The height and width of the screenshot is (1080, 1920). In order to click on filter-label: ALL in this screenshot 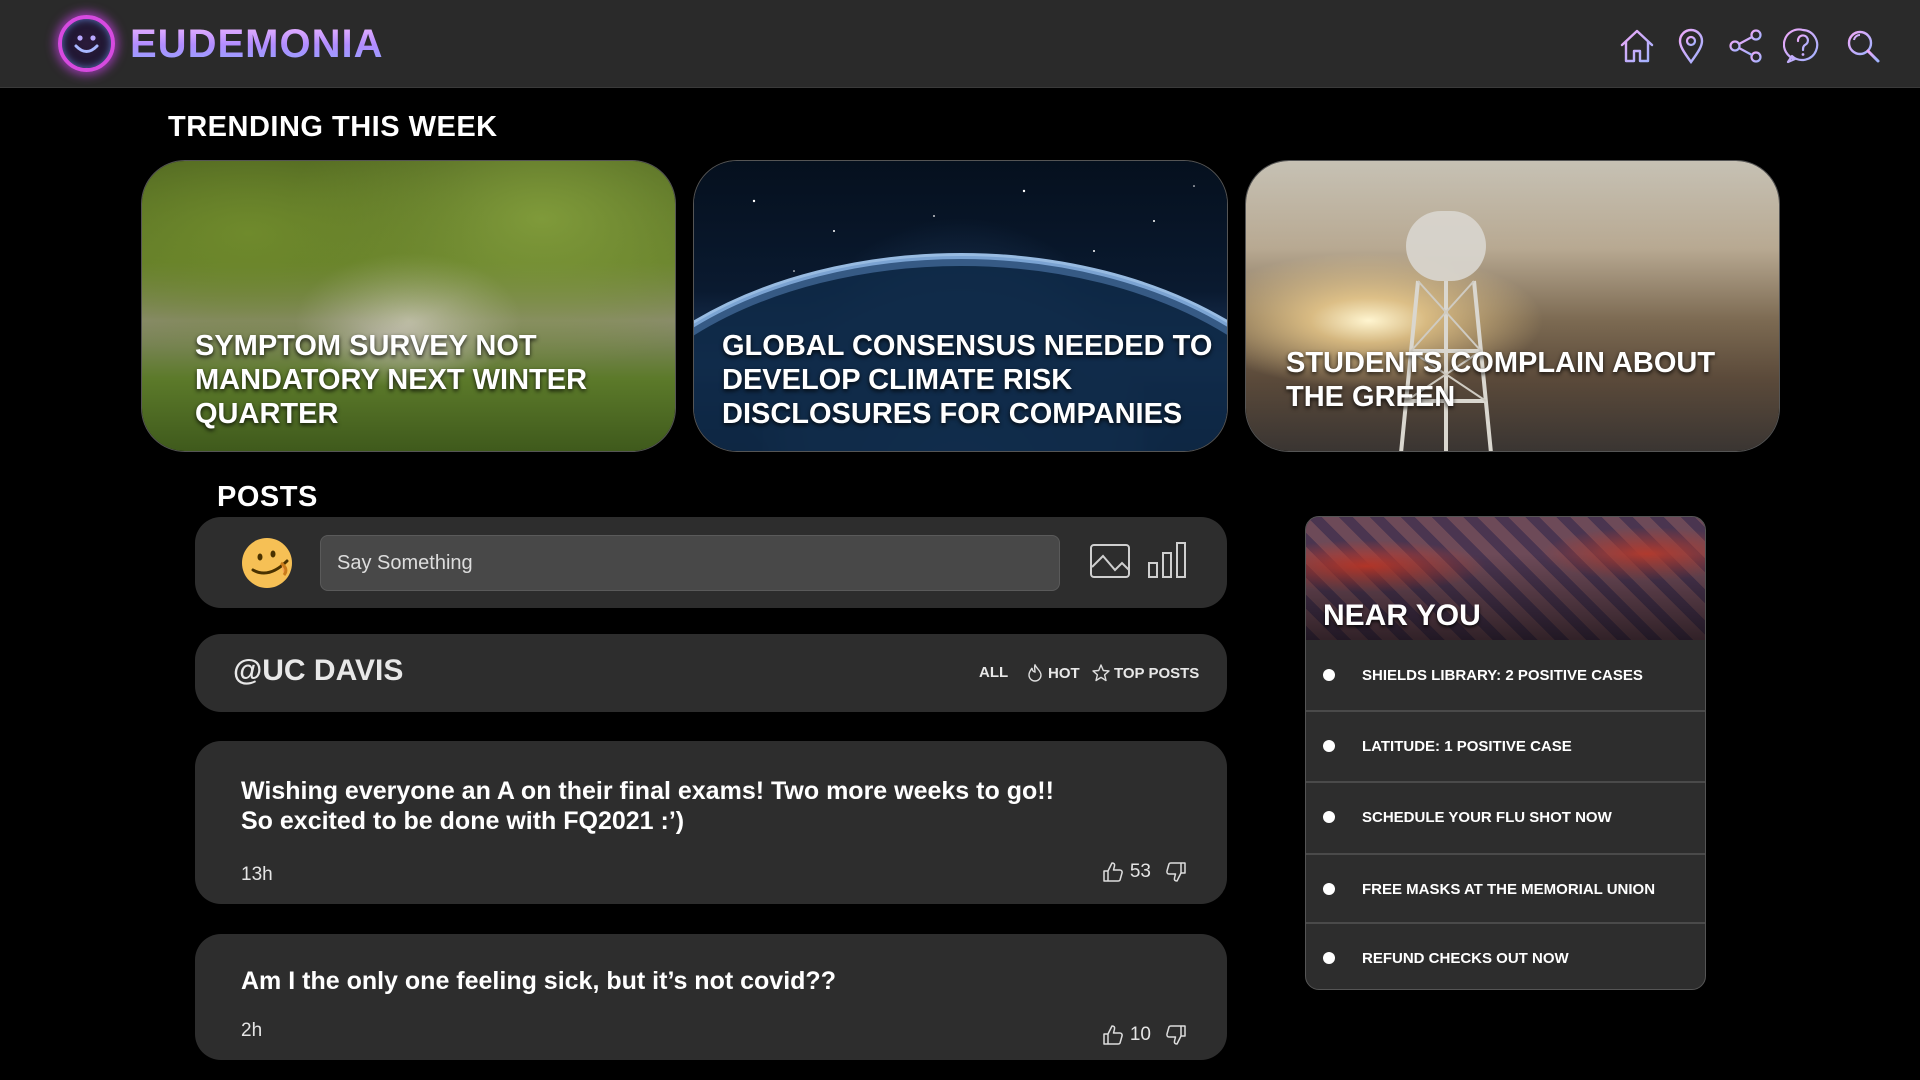, I will do `click(994, 672)`.